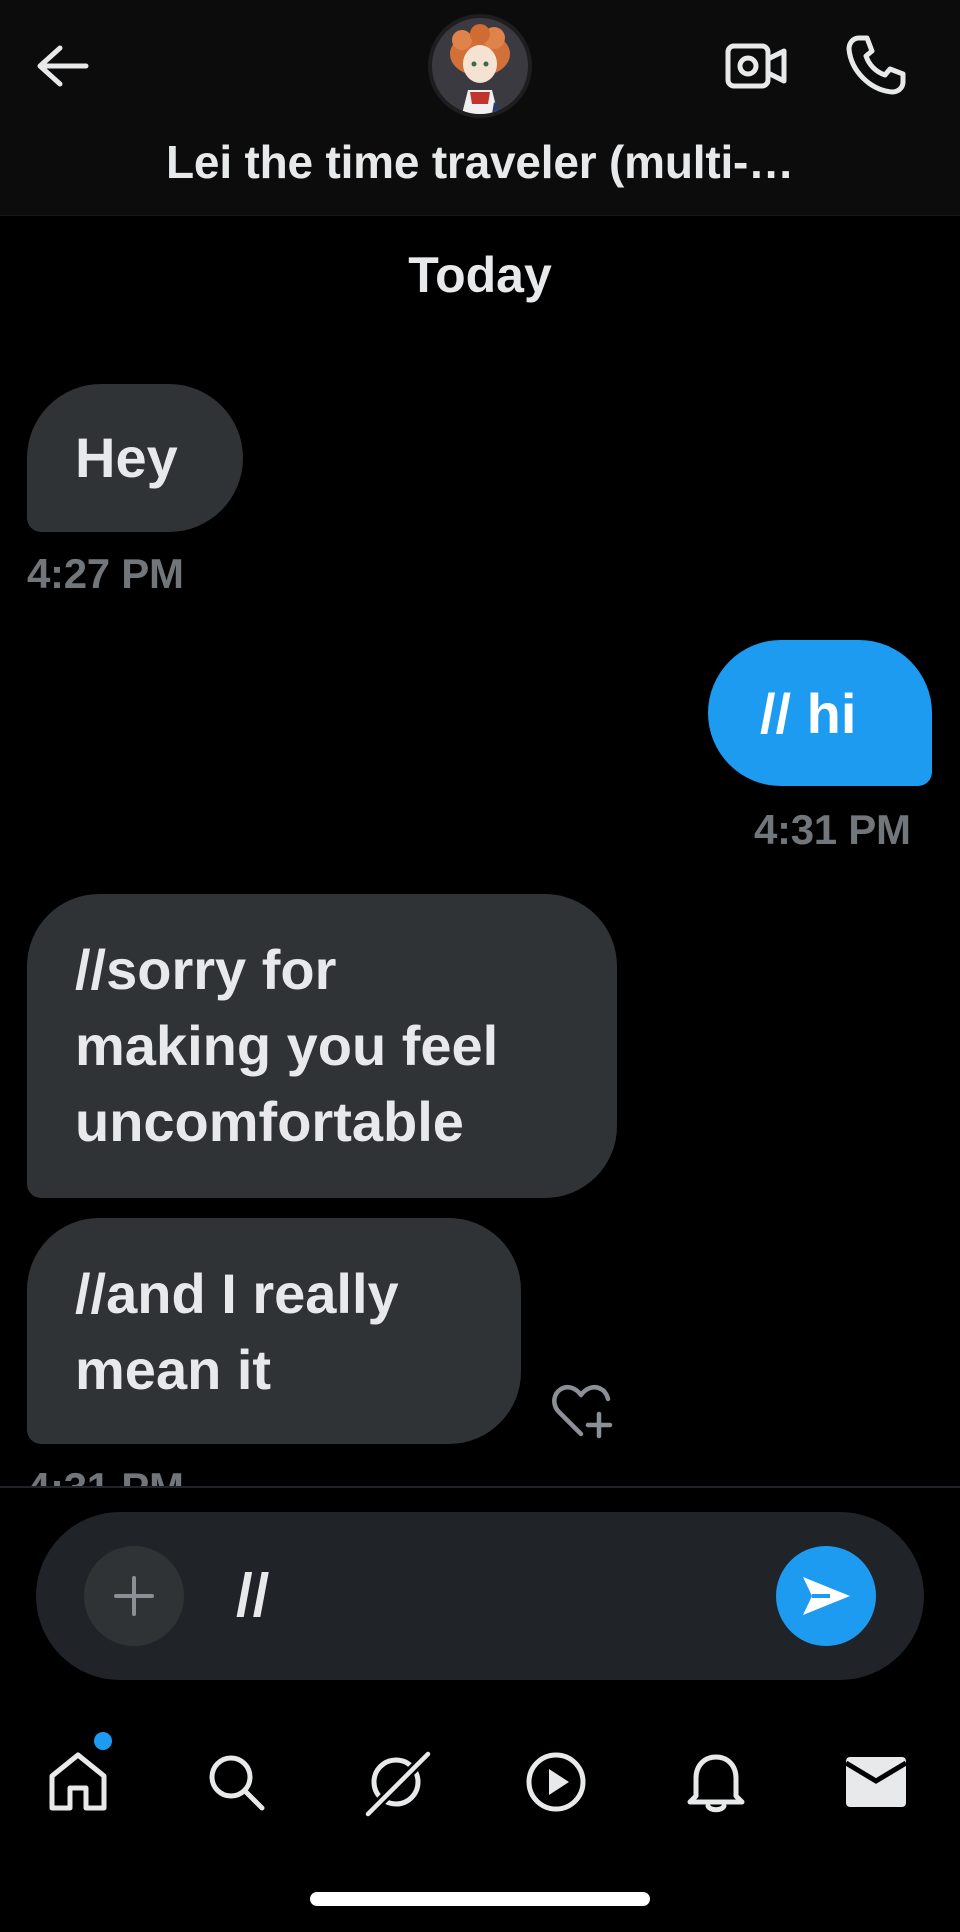  What do you see at coordinates (126, 457) in the screenshot?
I see `message-text: Hey` at bounding box center [126, 457].